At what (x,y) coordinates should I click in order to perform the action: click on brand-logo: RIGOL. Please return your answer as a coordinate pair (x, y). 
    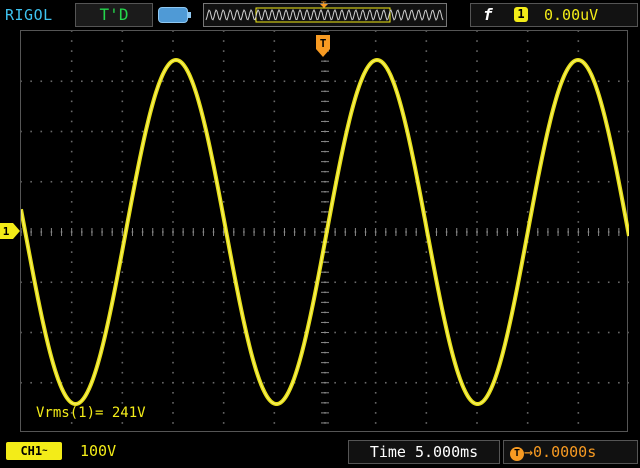
    Looking at the image, I should click on (29, 15).